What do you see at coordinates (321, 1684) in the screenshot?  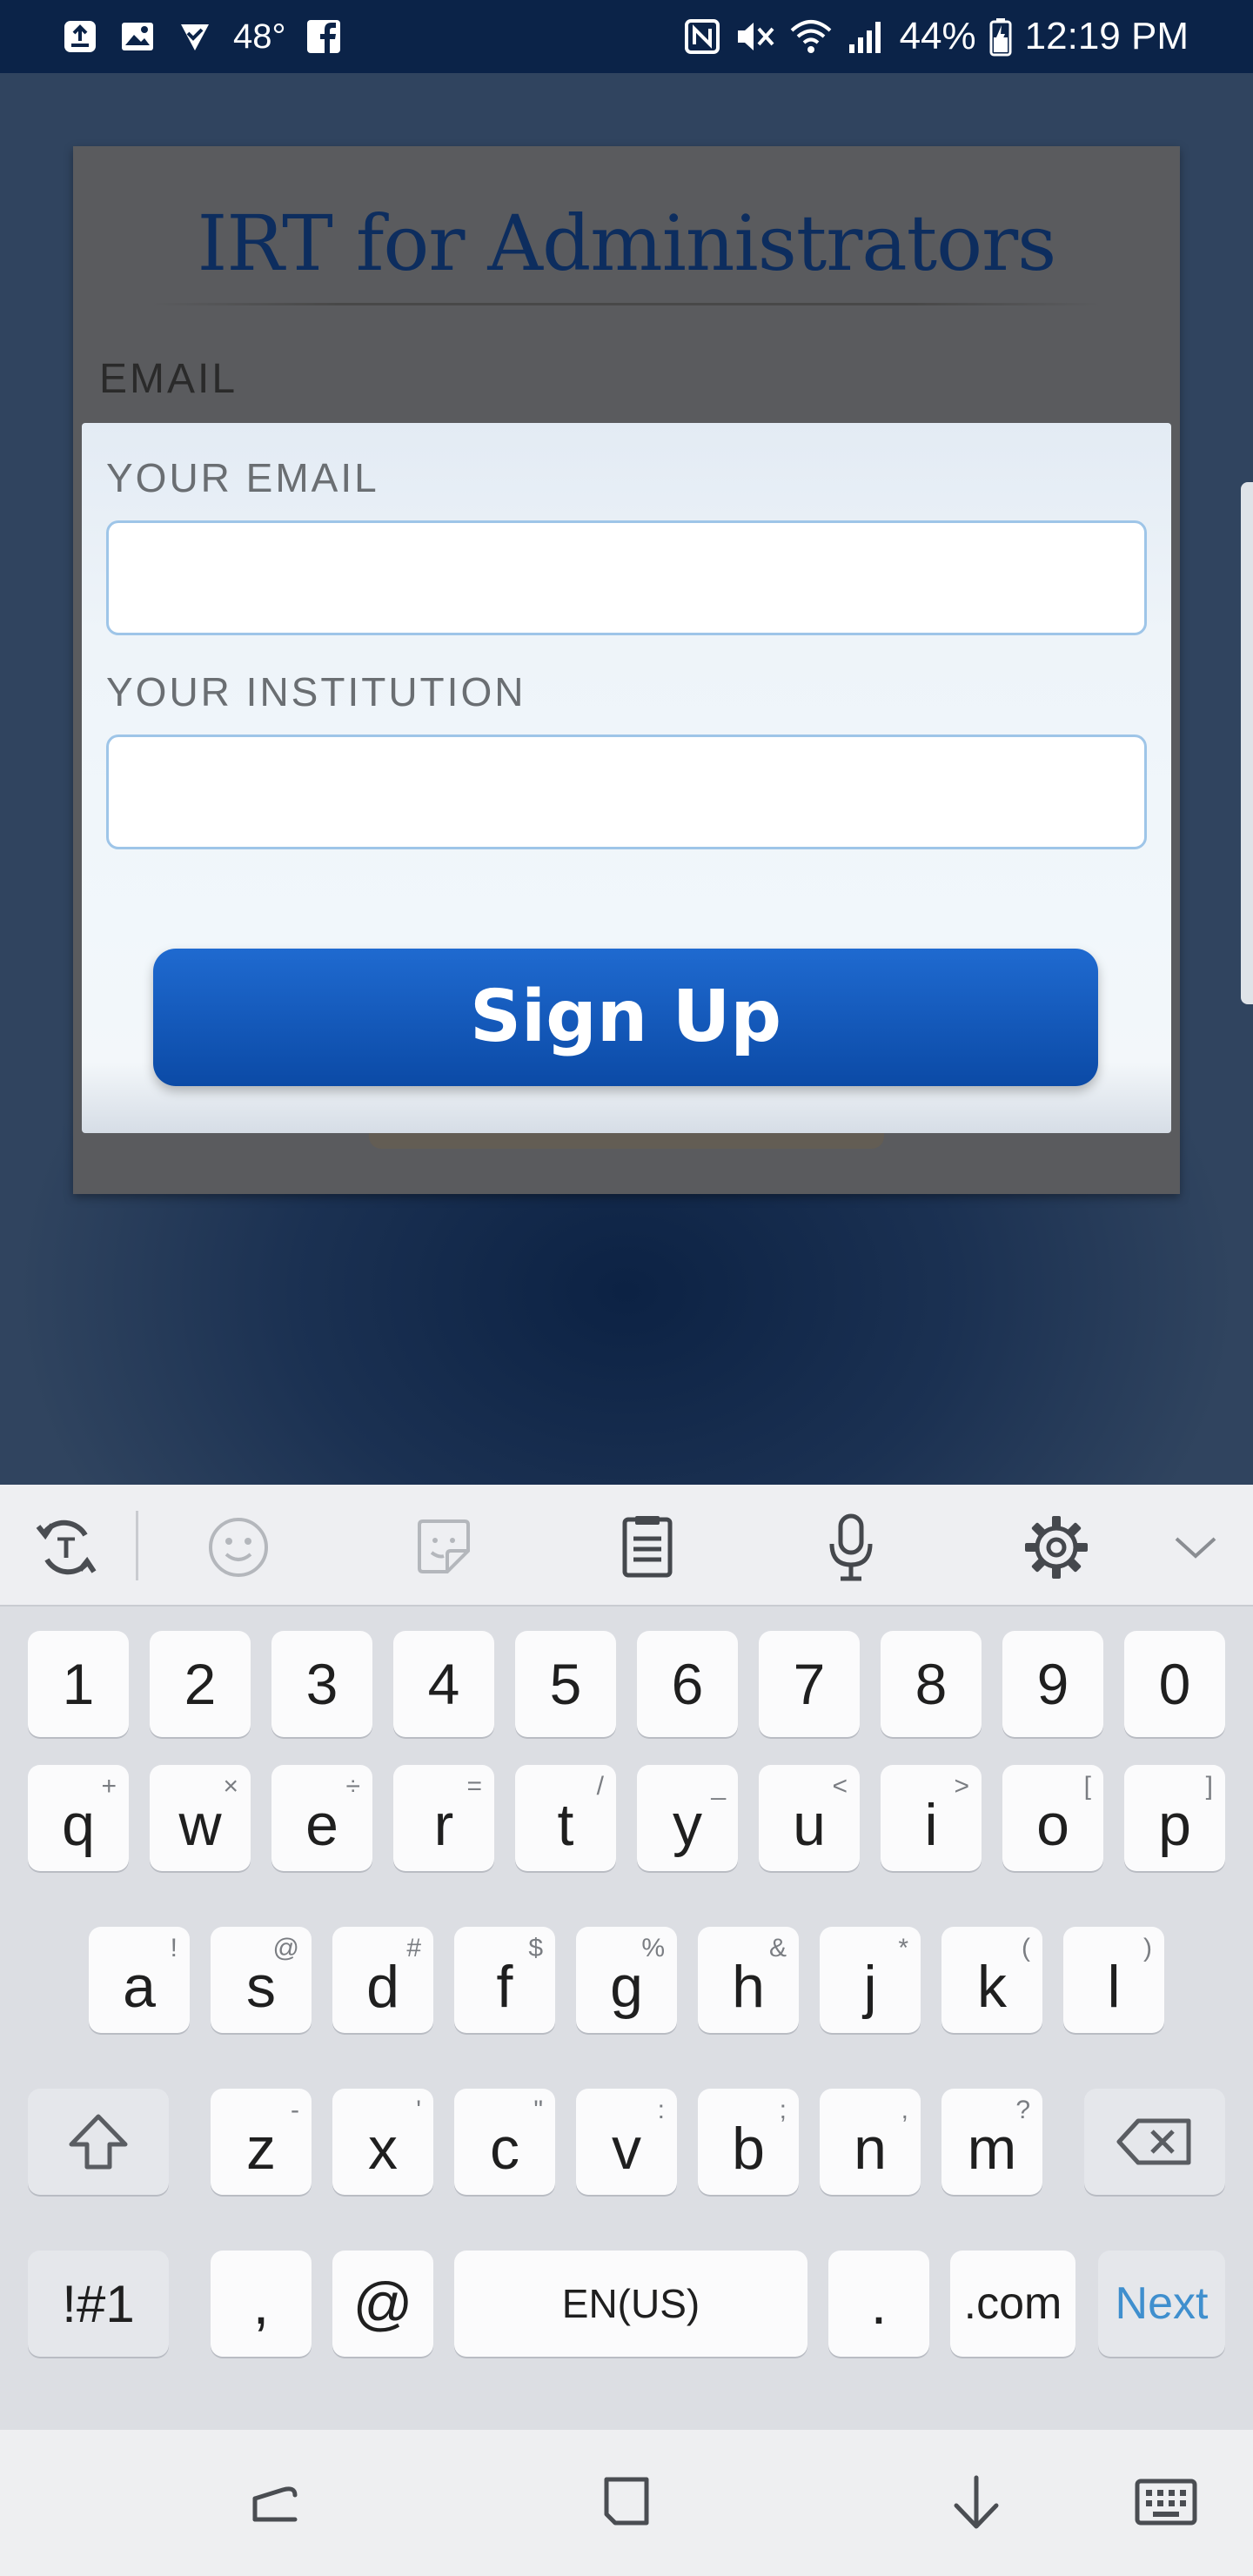 I see `key-3: 3` at bounding box center [321, 1684].